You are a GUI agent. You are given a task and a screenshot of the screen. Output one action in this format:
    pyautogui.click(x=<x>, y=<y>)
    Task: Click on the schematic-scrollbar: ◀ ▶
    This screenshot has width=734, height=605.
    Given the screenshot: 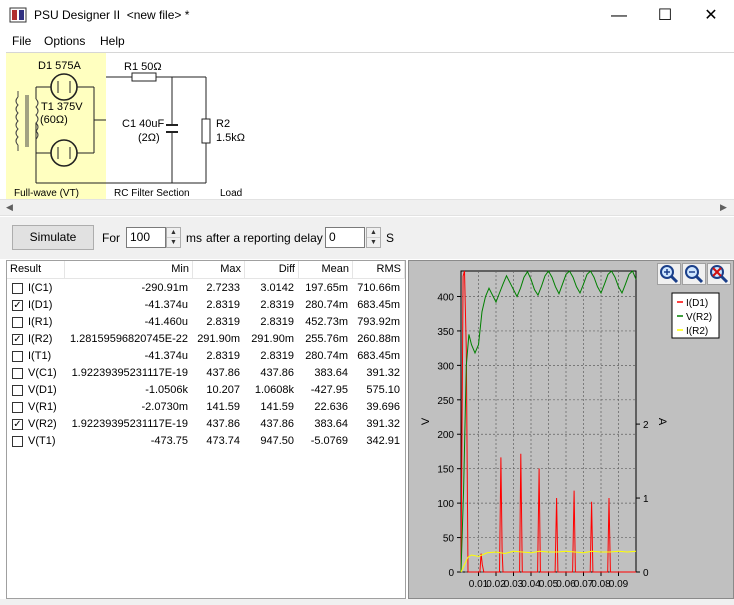 What is the action you would take?
    pyautogui.click(x=367, y=207)
    